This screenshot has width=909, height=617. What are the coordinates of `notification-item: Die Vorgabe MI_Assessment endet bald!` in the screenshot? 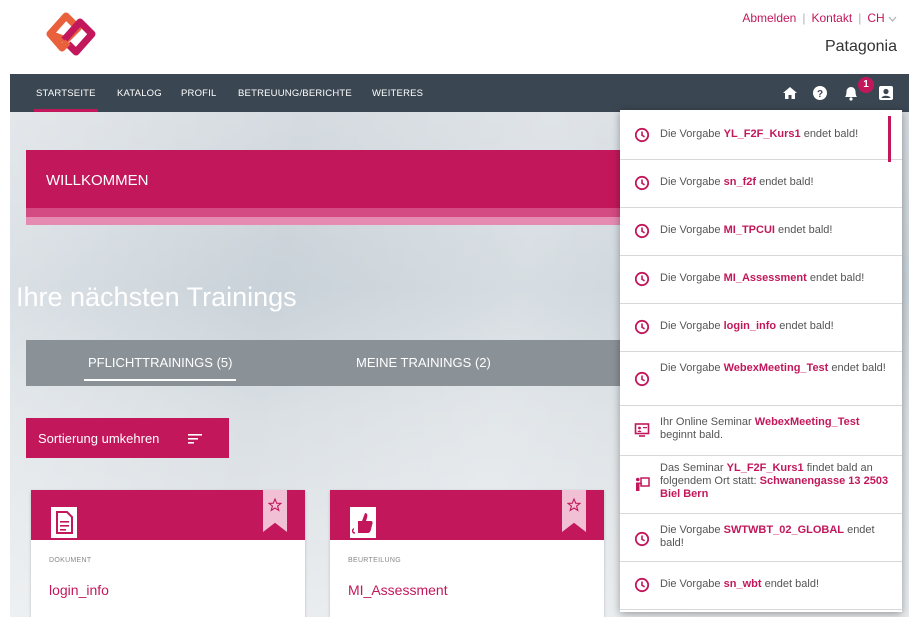 It's located at (761, 280).